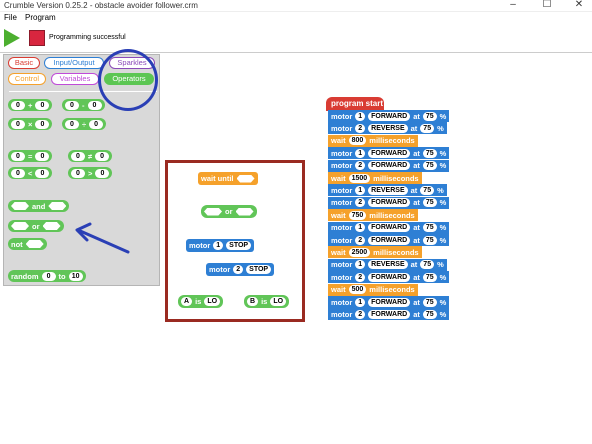 This screenshot has height=444, width=592. I want to click on close-button: ✕, so click(579, 6).